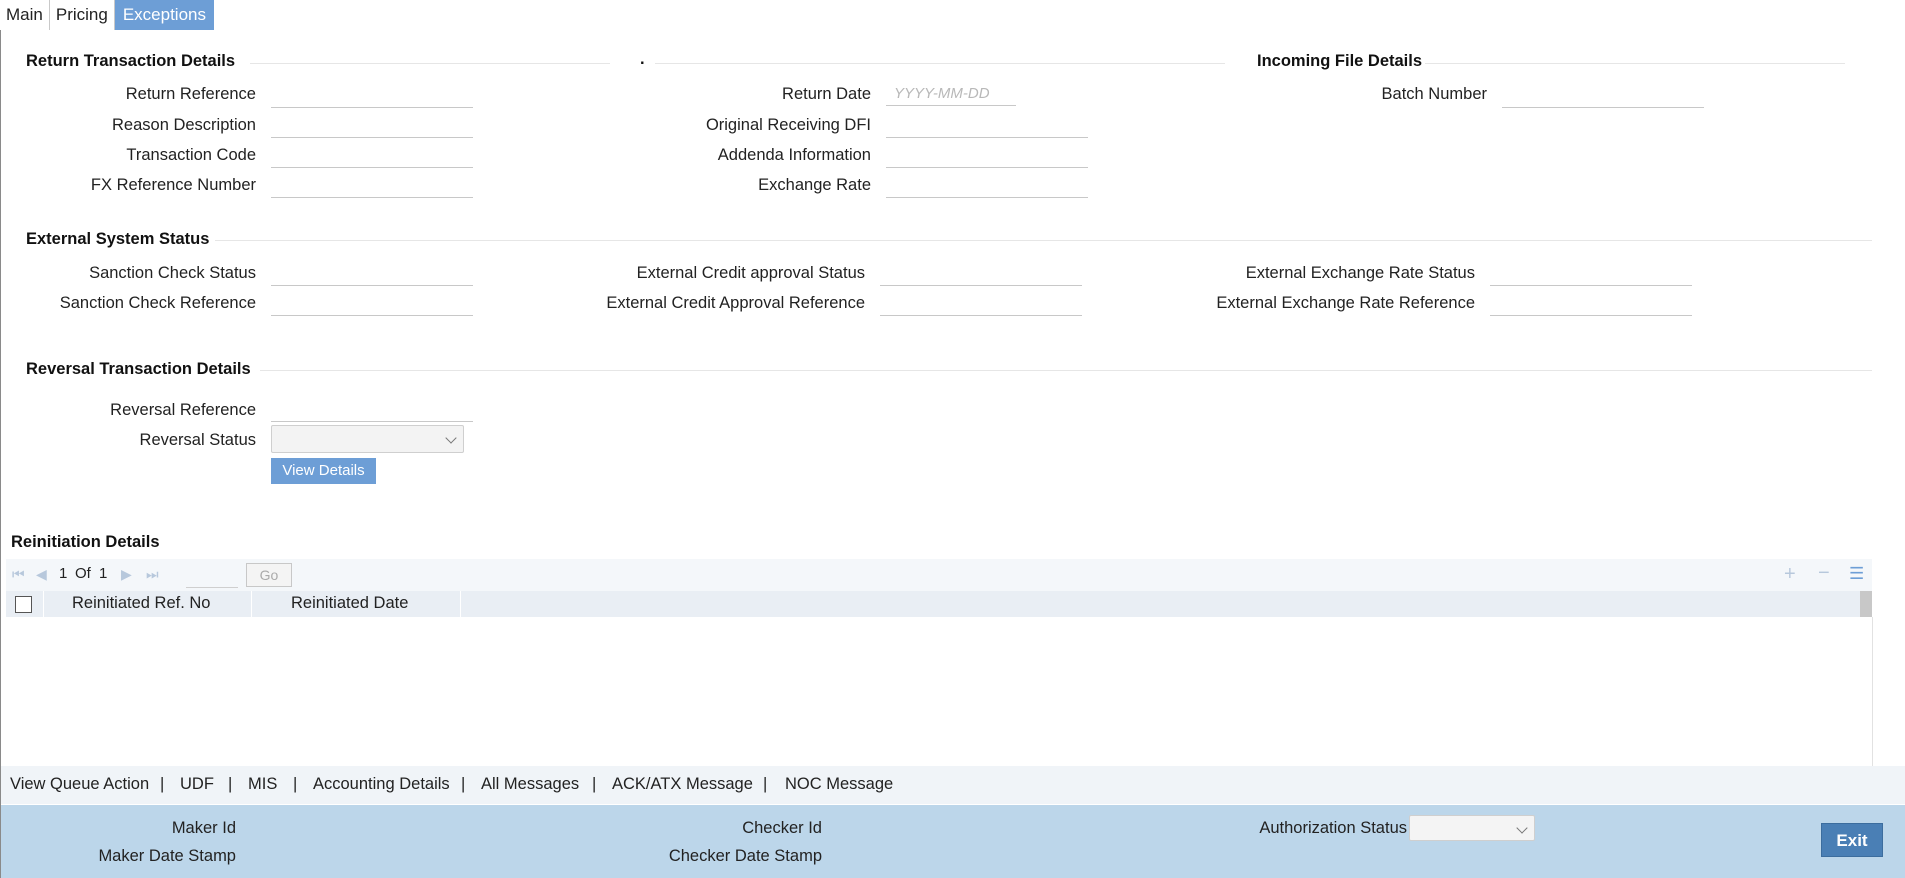  Describe the element at coordinates (372, 156) in the screenshot. I see `transaction-code-input` at that location.